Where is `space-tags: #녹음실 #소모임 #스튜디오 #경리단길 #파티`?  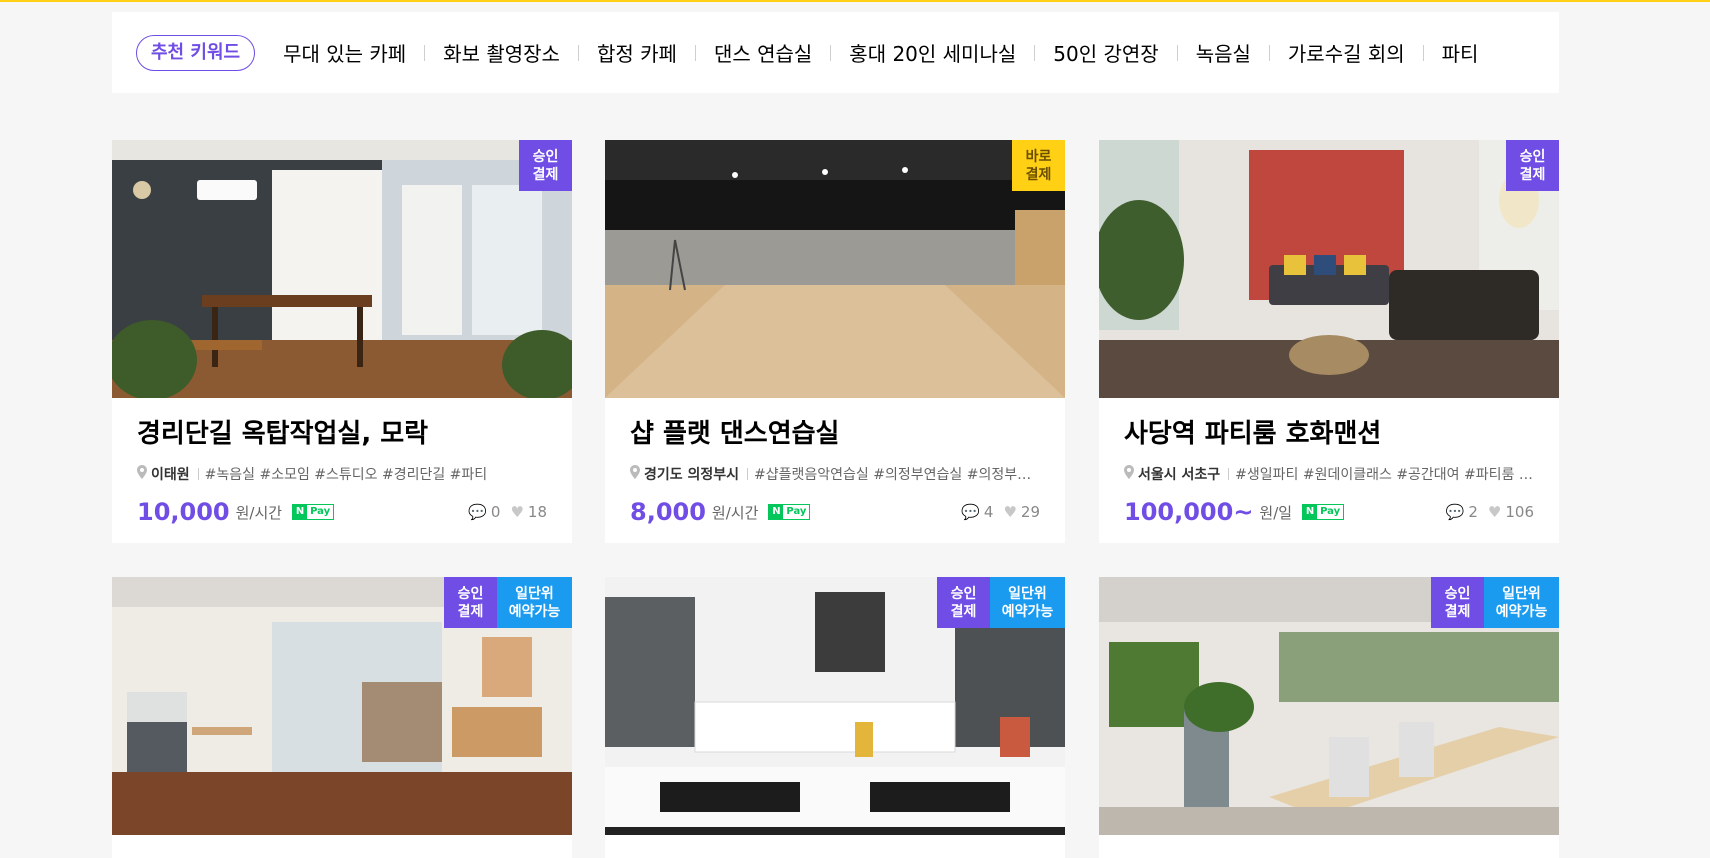
space-tags: #녹음실 #소모임 #스튜디오 #경리단길 #파티 is located at coordinates (346, 475).